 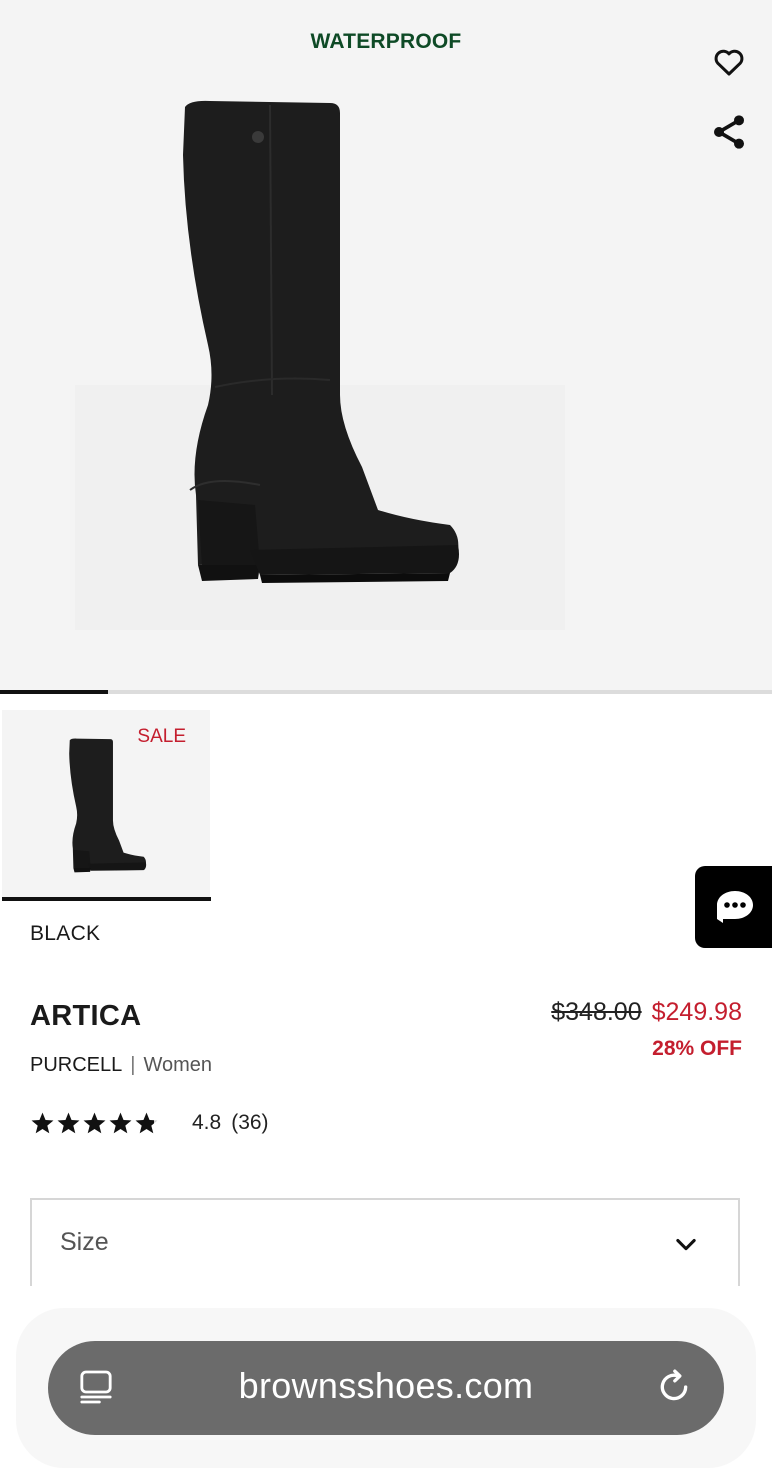 What do you see at coordinates (54, 692) in the screenshot?
I see `gallery-progress-fill` at bounding box center [54, 692].